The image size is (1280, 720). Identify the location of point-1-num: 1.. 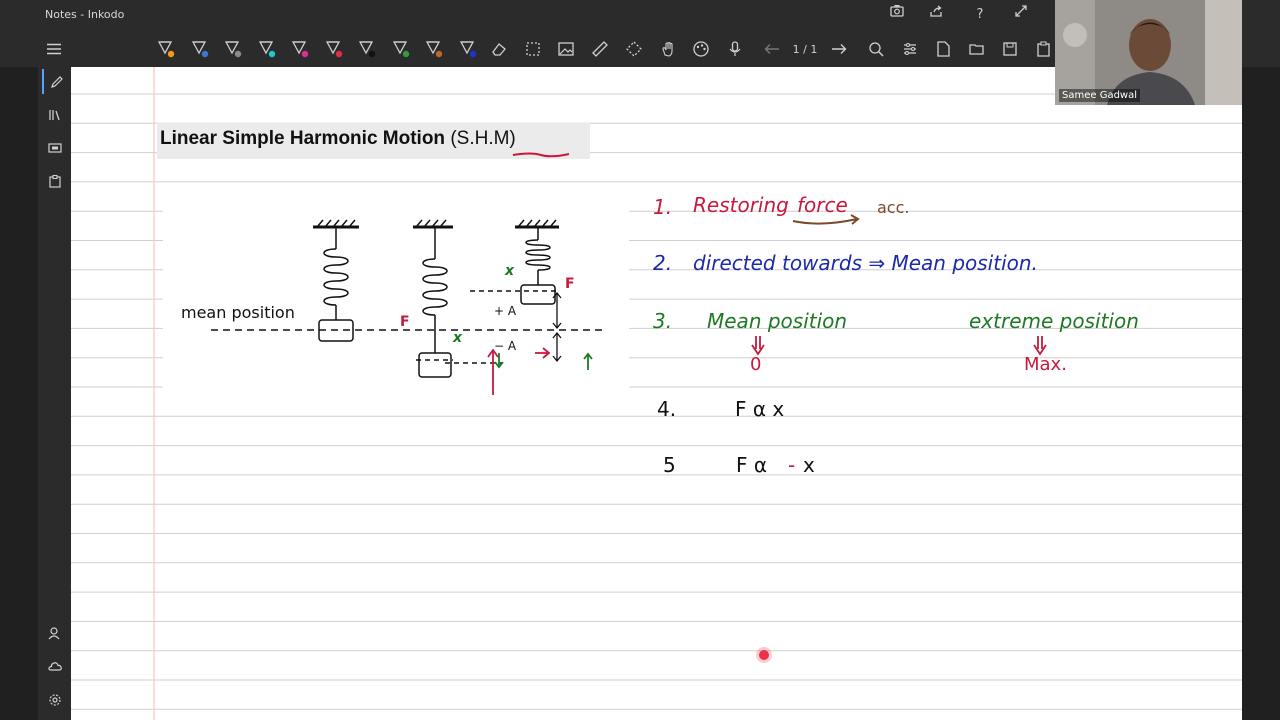
(663, 207).